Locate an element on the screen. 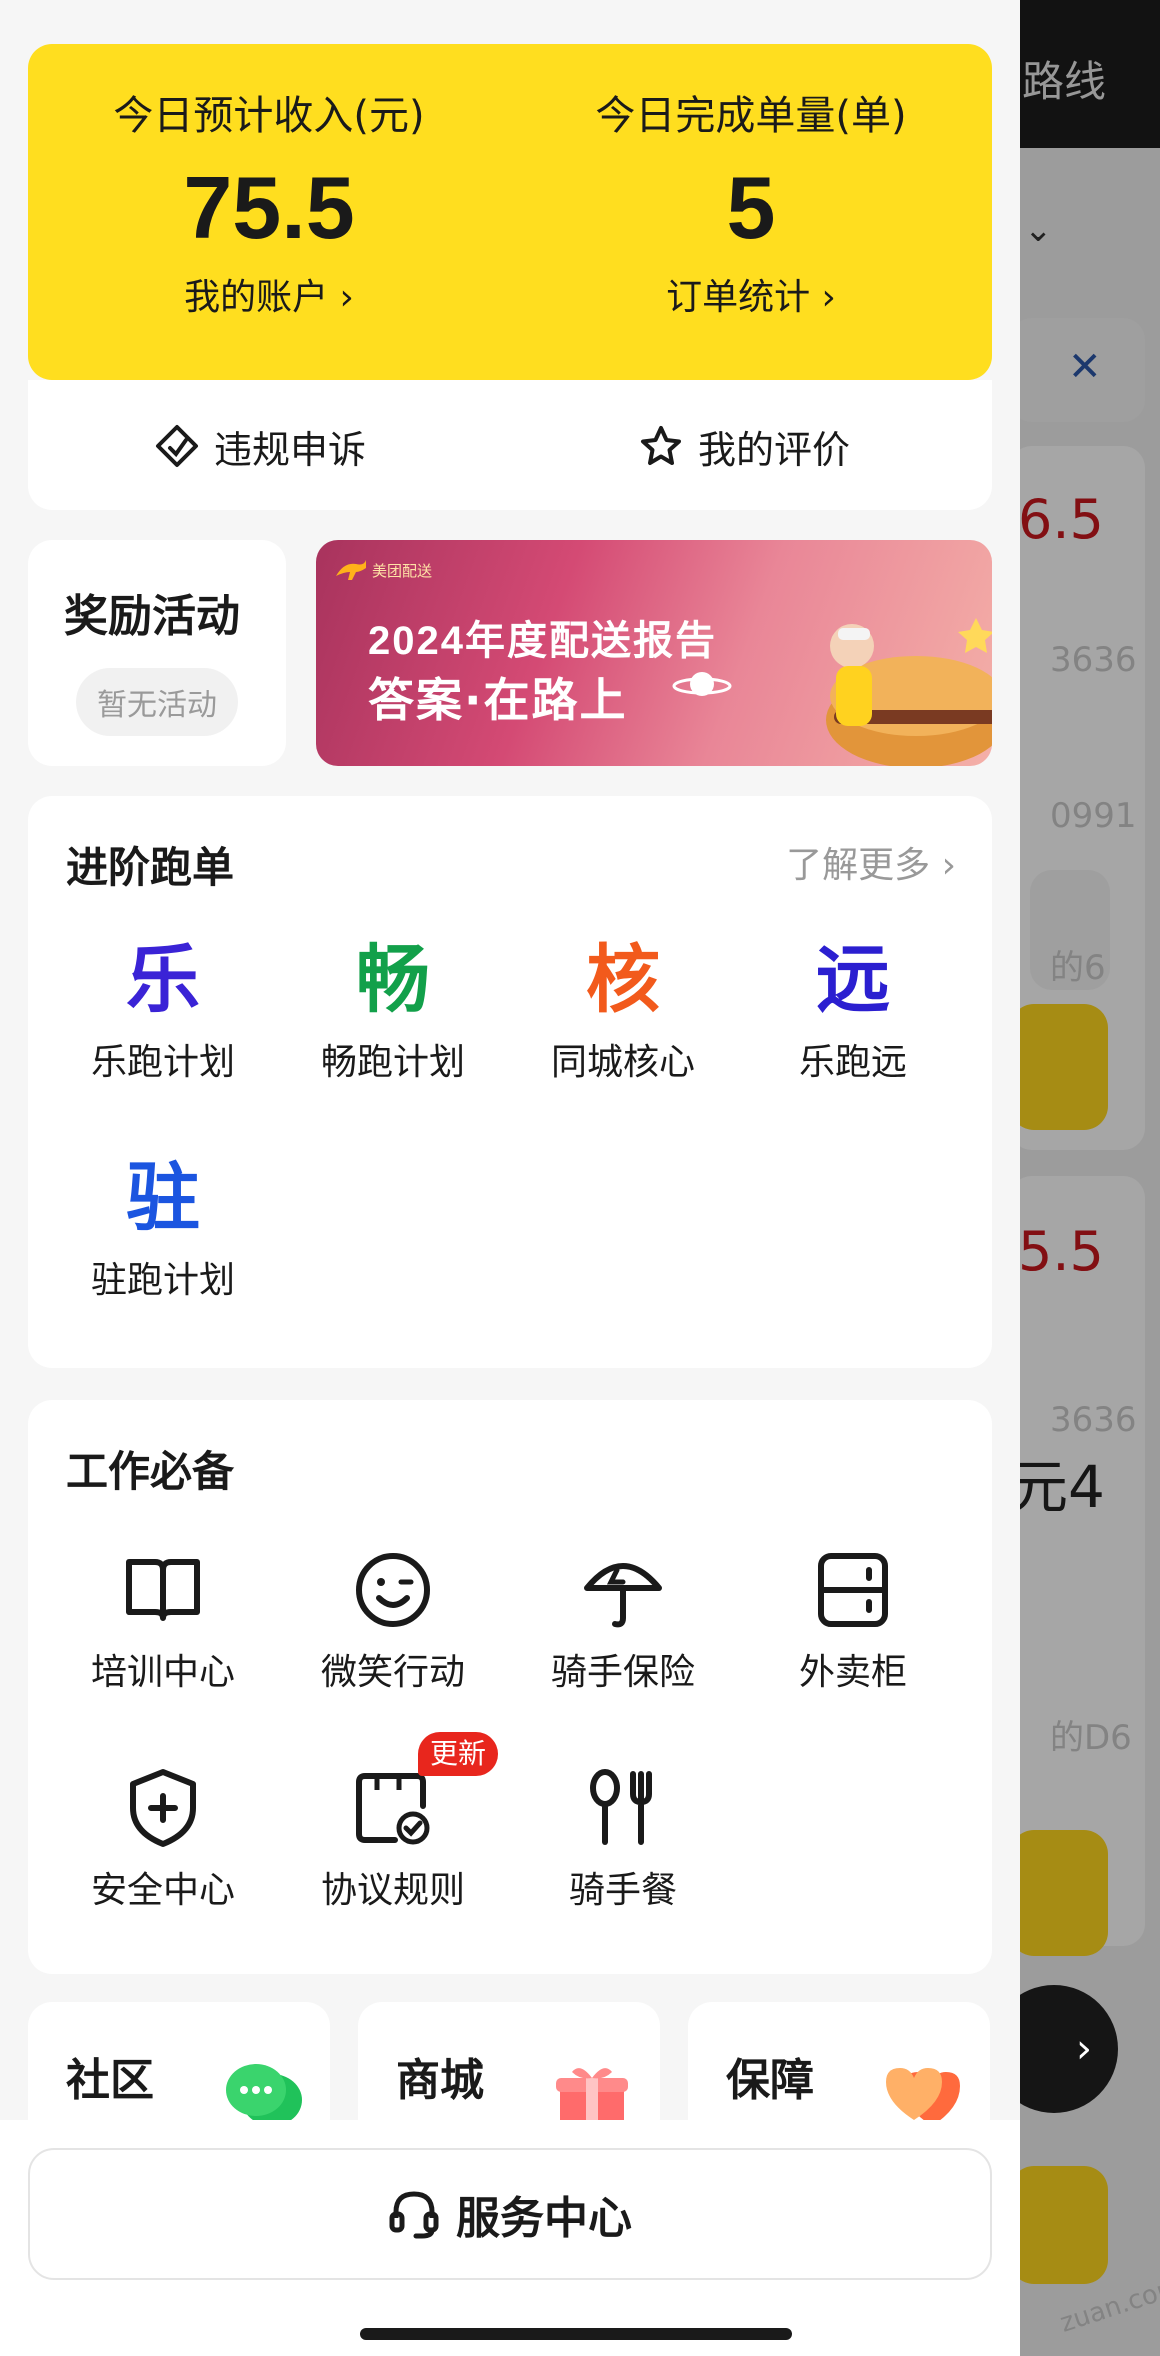 This screenshot has width=1160, height=2356. rating-button: 我的评价 is located at coordinates (744, 446).